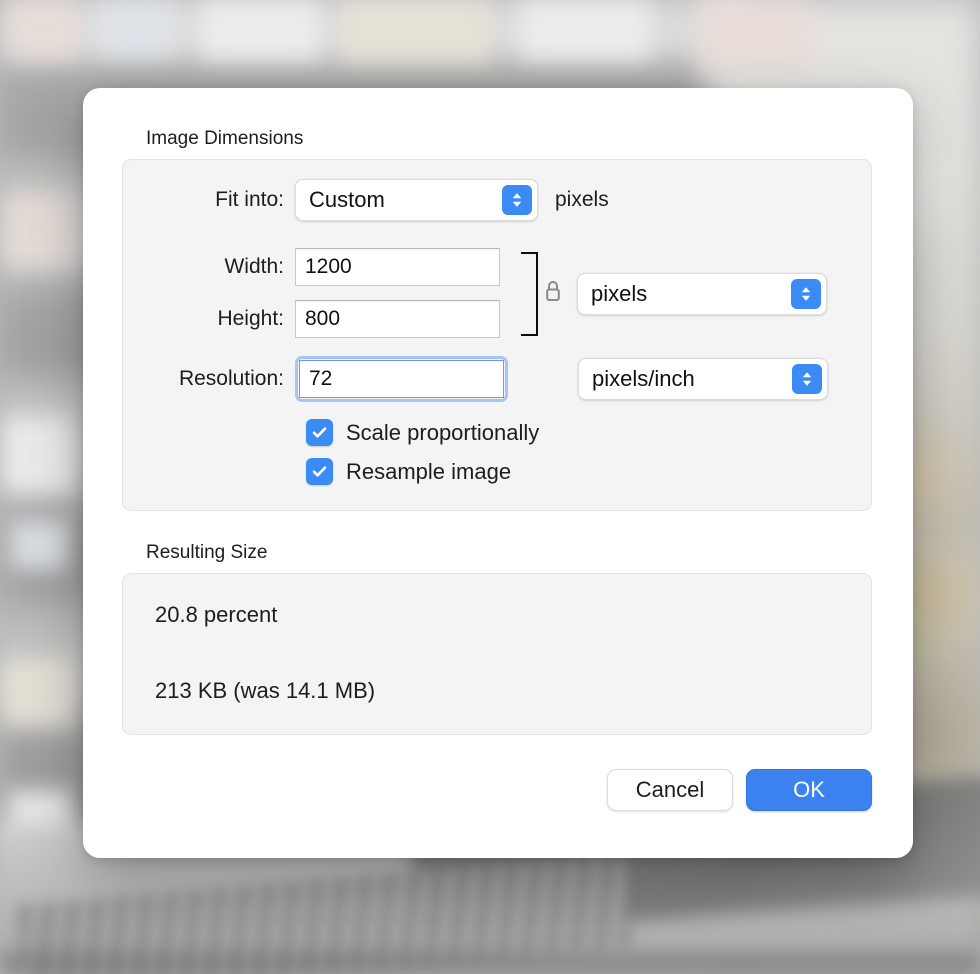 This screenshot has height=974, width=980. Describe the element at coordinates (477, 790) in the screenshot. I see `dialog-footer: Cancel OK` at that location.